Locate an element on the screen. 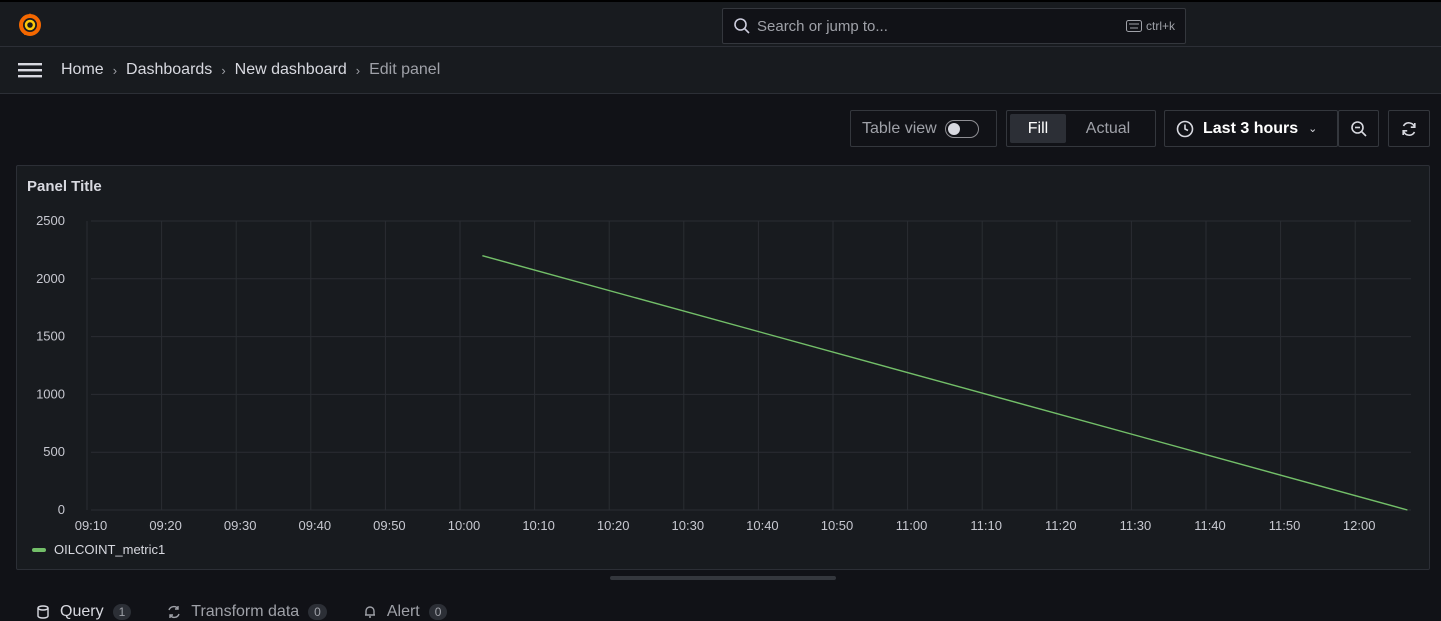 The image size is (1441, 621). x-tick-label: 12:00 is located at coordinates (1359, 525).